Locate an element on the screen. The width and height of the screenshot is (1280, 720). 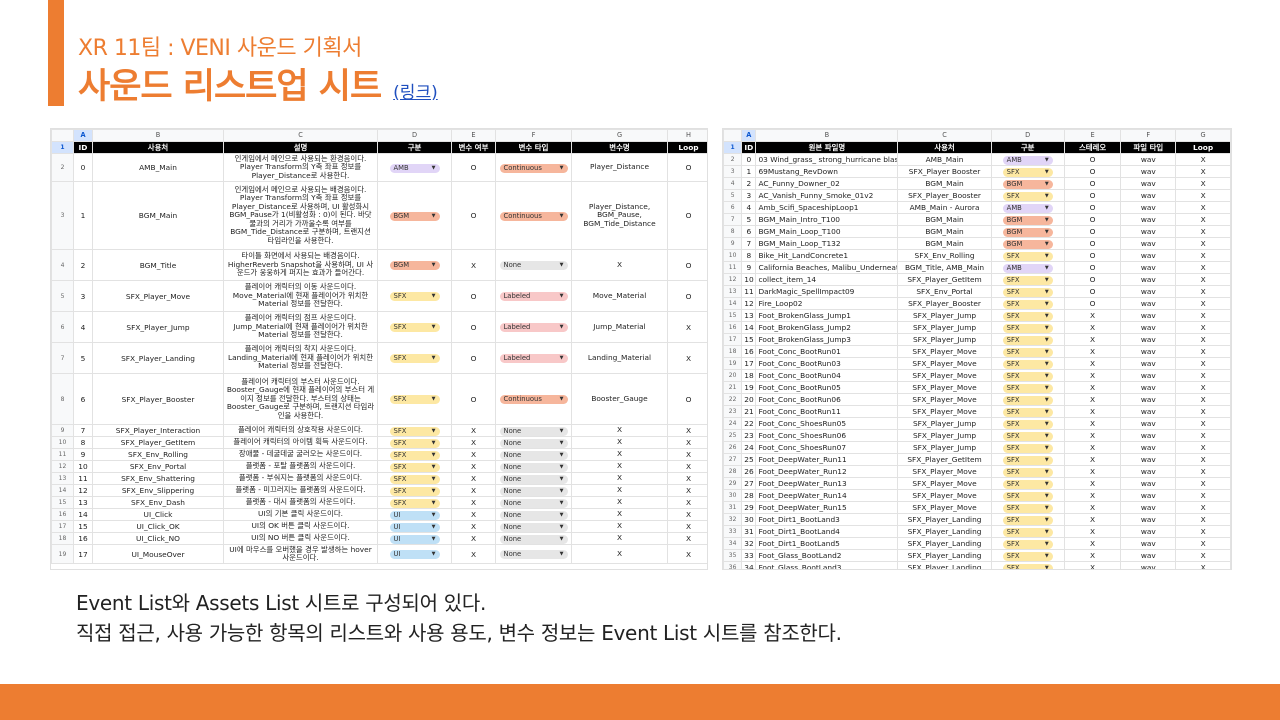
usage-cell: SFX_Env_Portal is located at coordinates (944, 291).